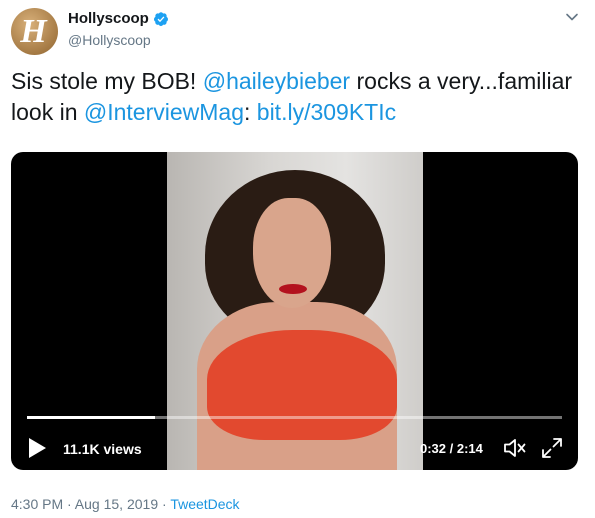  Describe the element at coordinates (326, 112) in the screenshot. I see `tweet-link: bit.ly/309KTIc` at that location.